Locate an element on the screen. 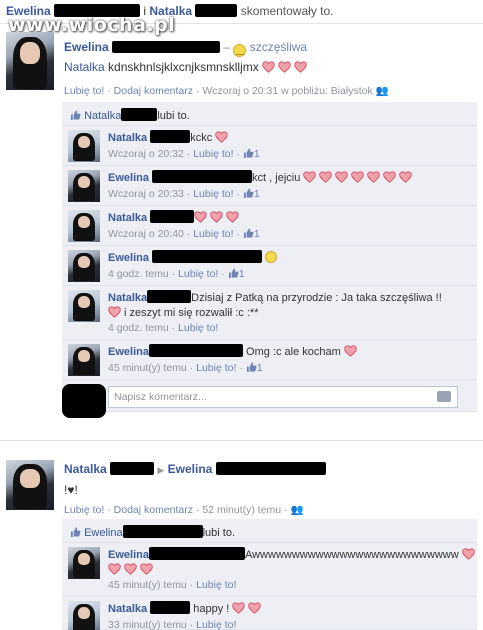 The image size is (483, 630). arrow-right-icon: ▶ is located at coordinates (161, 470).